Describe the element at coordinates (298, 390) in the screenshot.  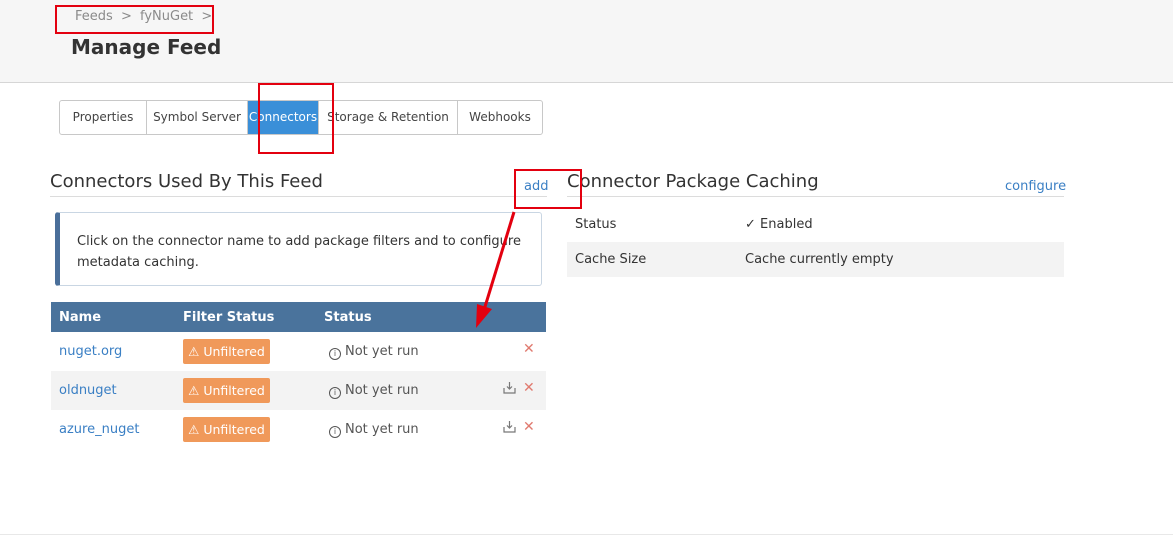
I see `table-row: oldnuget ⚠ Unfiltered i Not yet run ✕` at that location.